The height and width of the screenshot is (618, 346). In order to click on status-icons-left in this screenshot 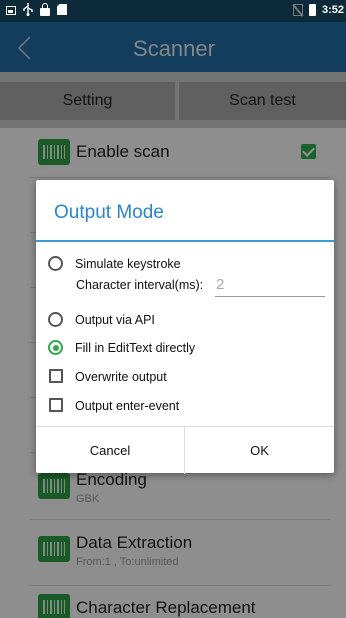, I will do `click(36, 9)`.